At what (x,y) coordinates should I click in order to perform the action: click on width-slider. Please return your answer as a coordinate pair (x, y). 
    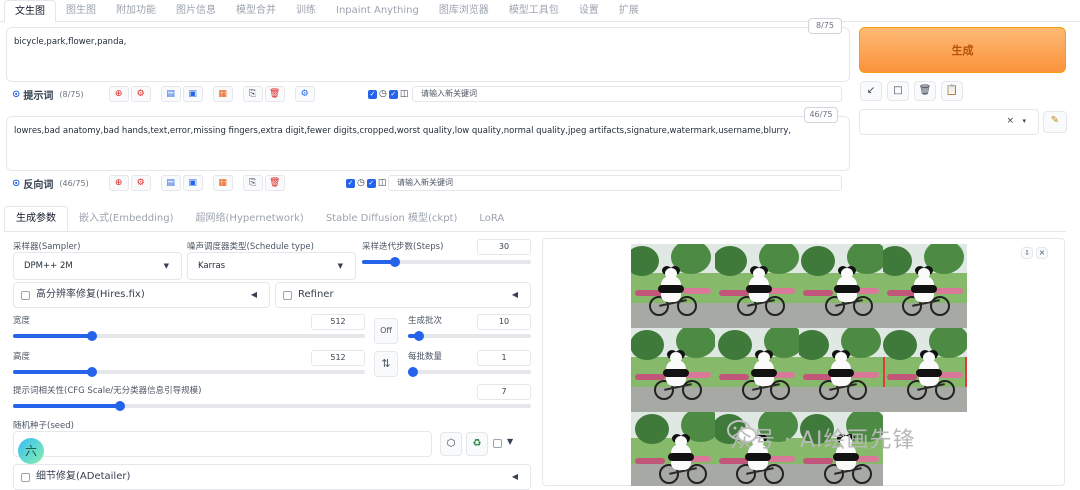
    Looking at the image, I should click on (189, 336).